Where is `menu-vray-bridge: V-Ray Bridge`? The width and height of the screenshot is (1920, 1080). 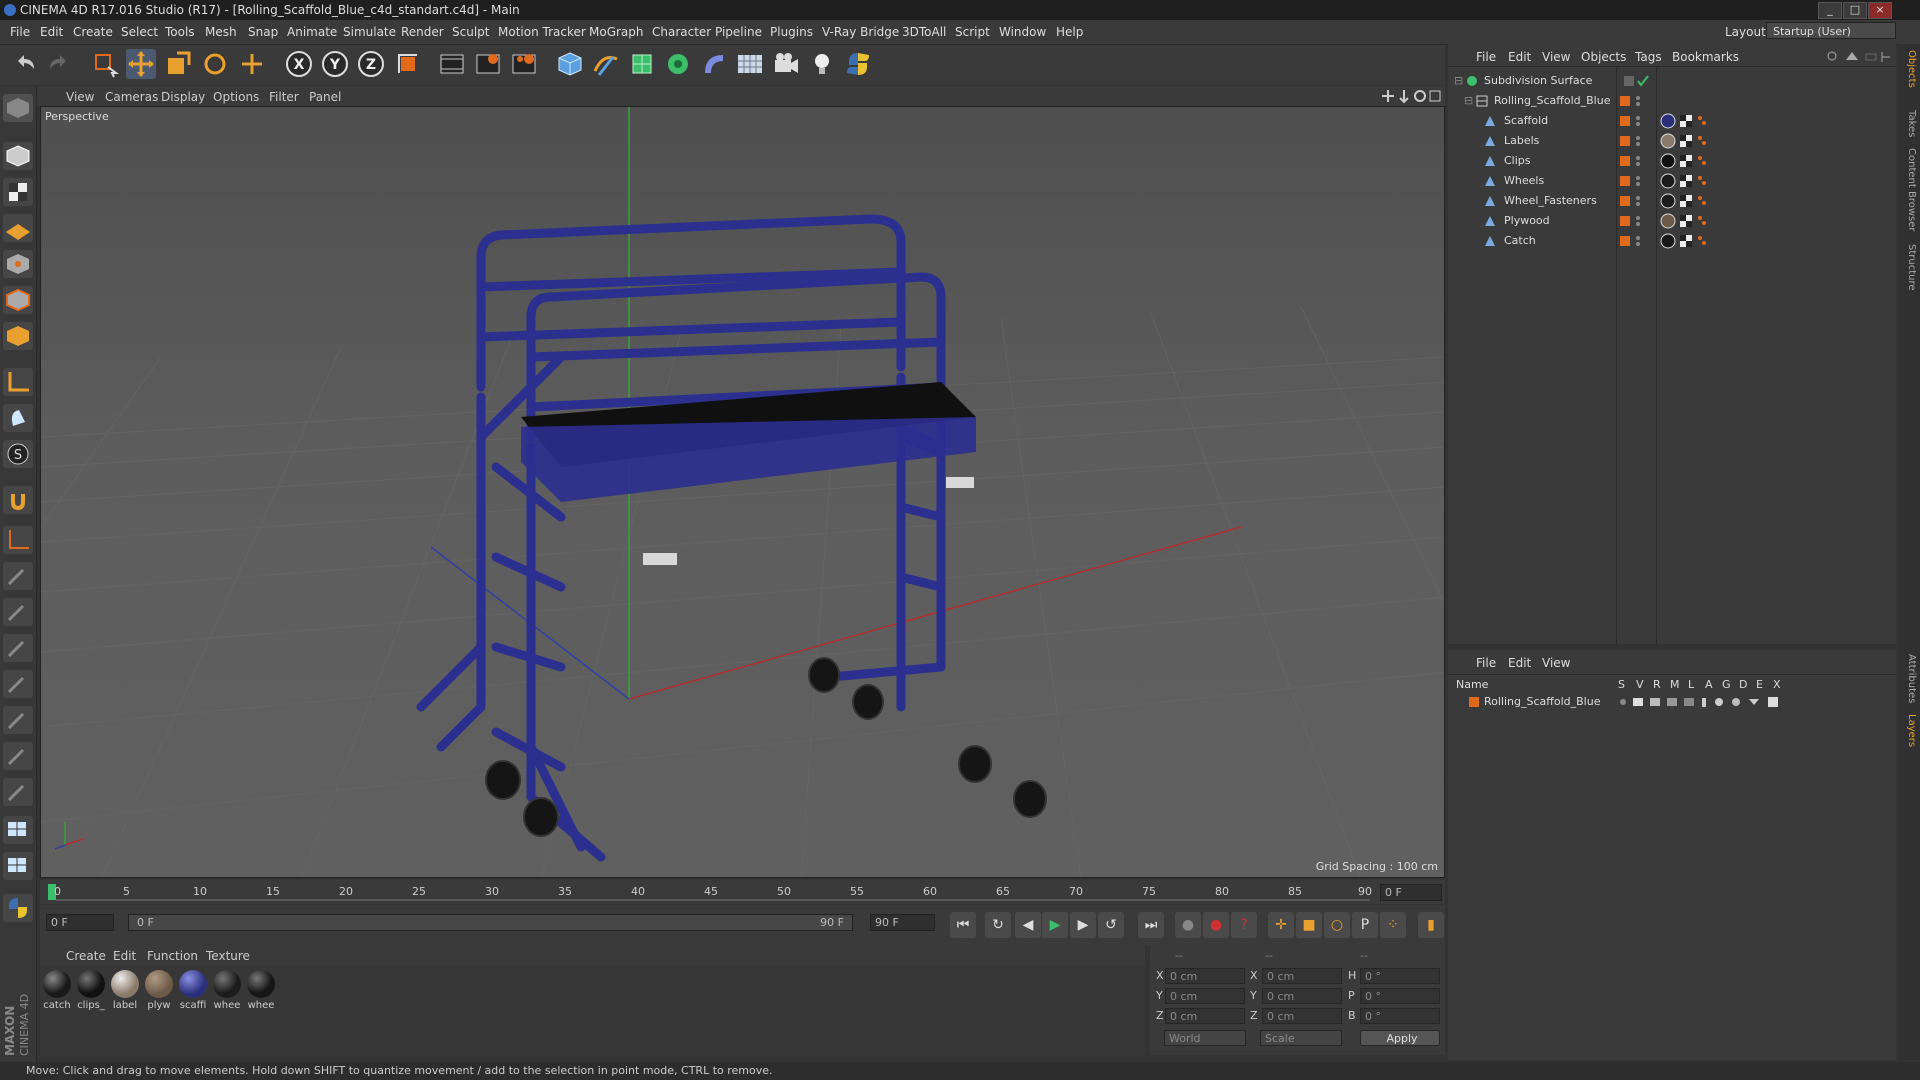 menu-vray-bridge: V-Ray Bridge is located at coordinates (860, 32).